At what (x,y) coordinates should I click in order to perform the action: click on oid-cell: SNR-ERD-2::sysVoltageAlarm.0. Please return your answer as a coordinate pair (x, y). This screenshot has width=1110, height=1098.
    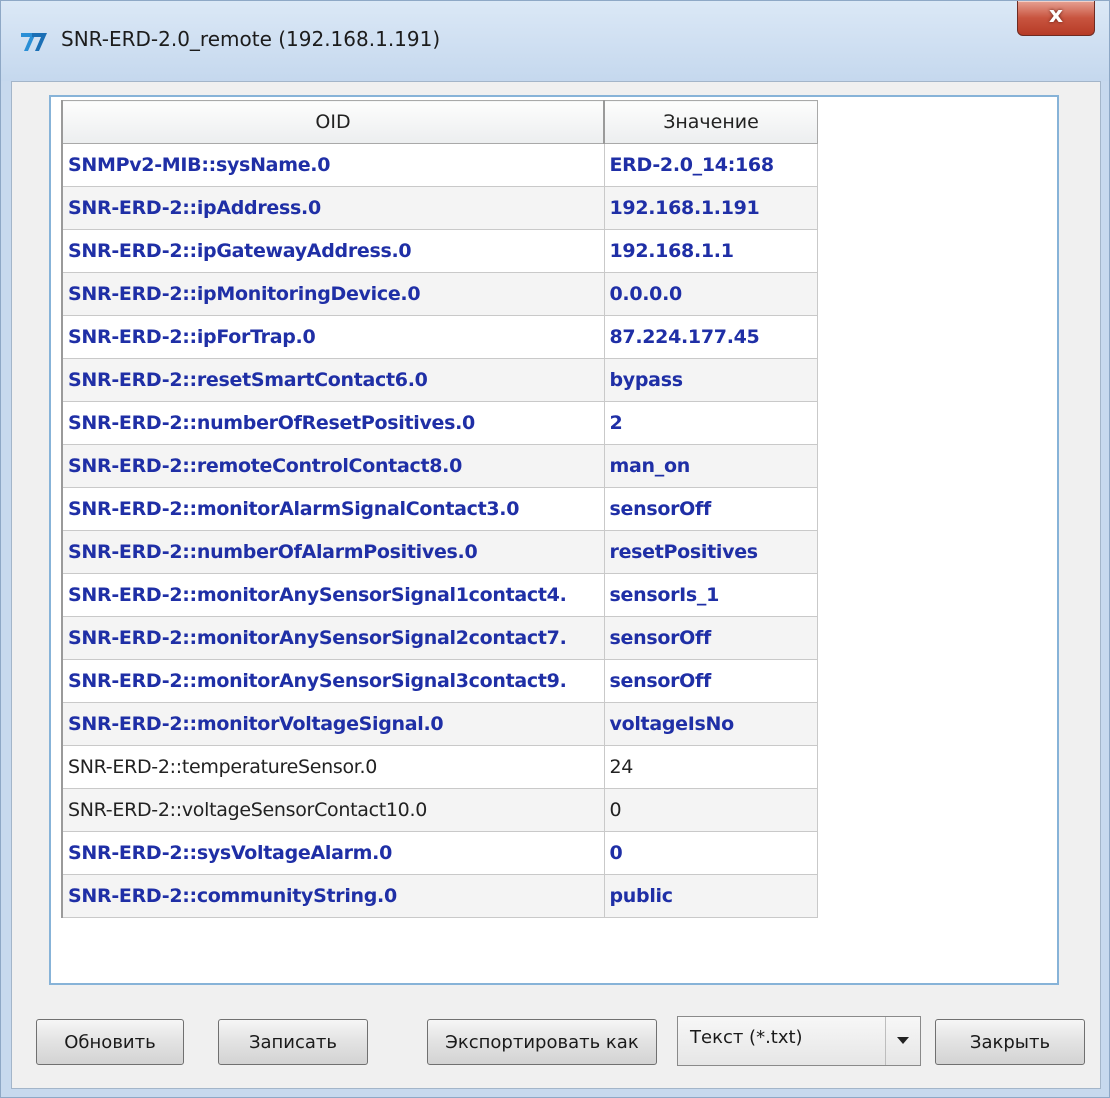
    Looking at the image, I should click on (333, 853).